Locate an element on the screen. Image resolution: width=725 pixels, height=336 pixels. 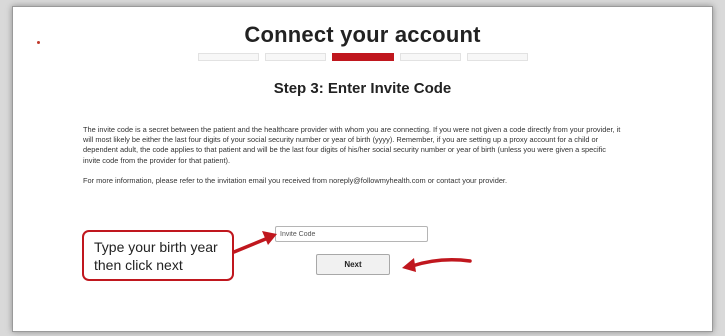
invite-code-input is located at coordinates (351, 234).